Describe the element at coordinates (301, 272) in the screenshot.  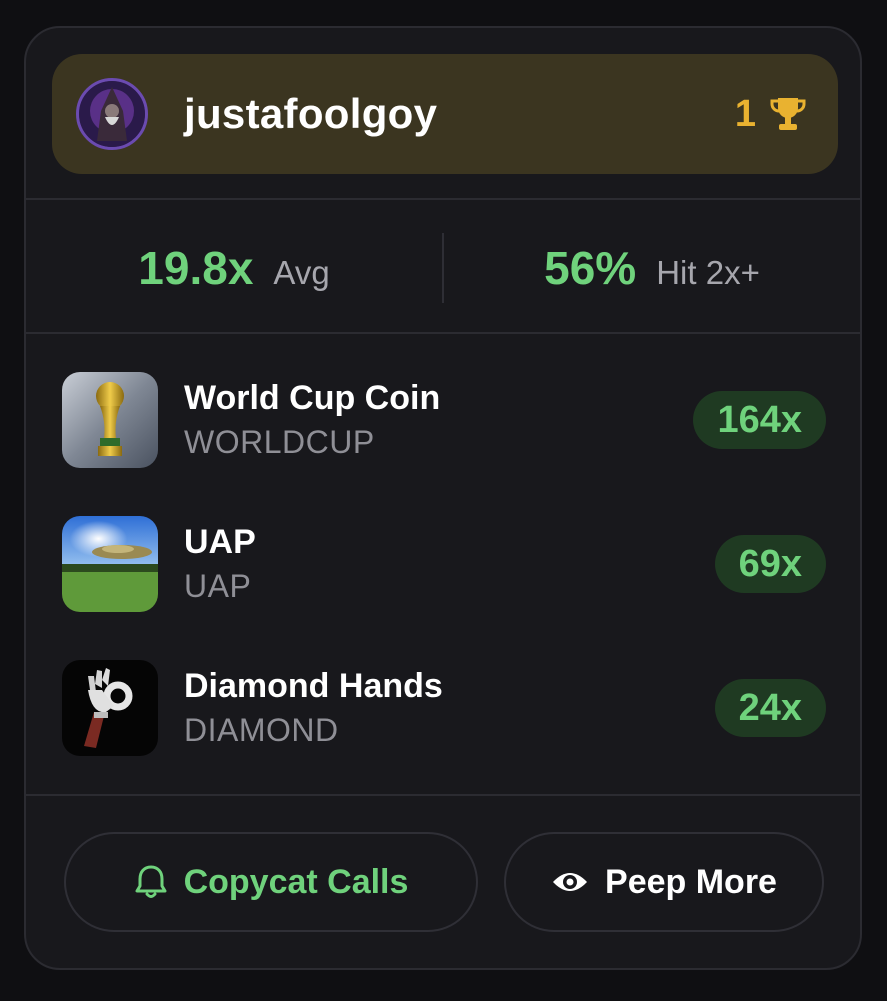
I see `avg-label: Avg` at that location.